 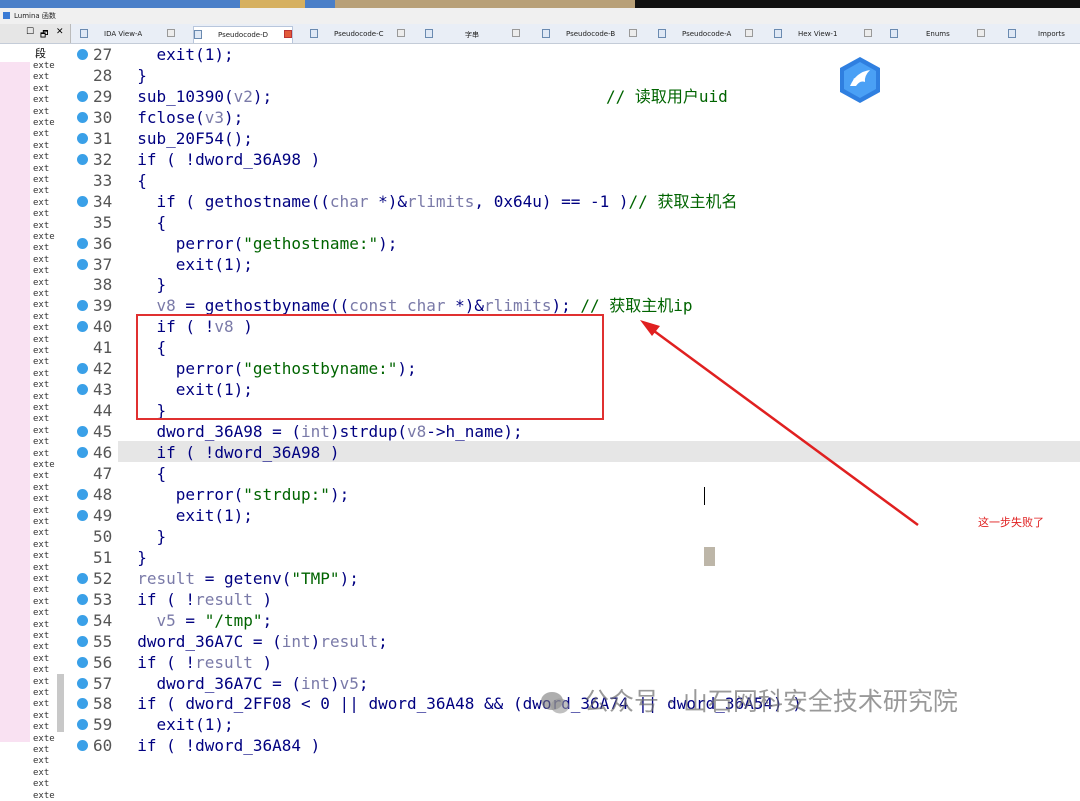 What do you see at coordinates (860, 80) in the screenshot?
I see `bird-logo-icon` at bounding box center [860, 80].